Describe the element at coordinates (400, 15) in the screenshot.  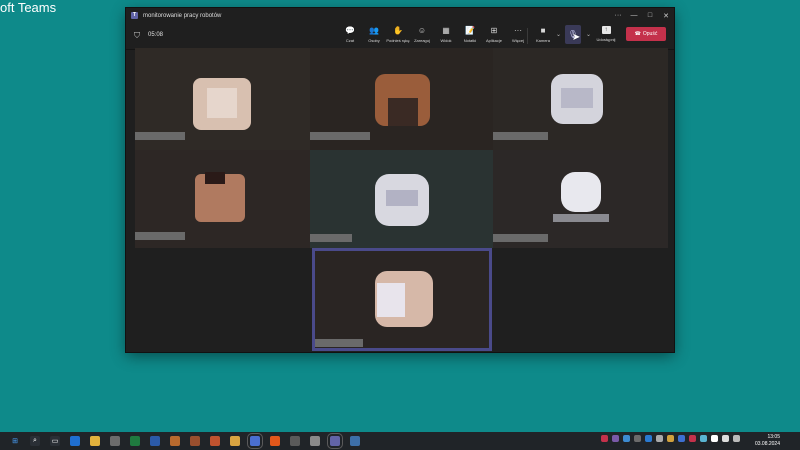
I see `window-titlebar: T monitorowanie pracy robotów ··· — □ ✕` at that location.